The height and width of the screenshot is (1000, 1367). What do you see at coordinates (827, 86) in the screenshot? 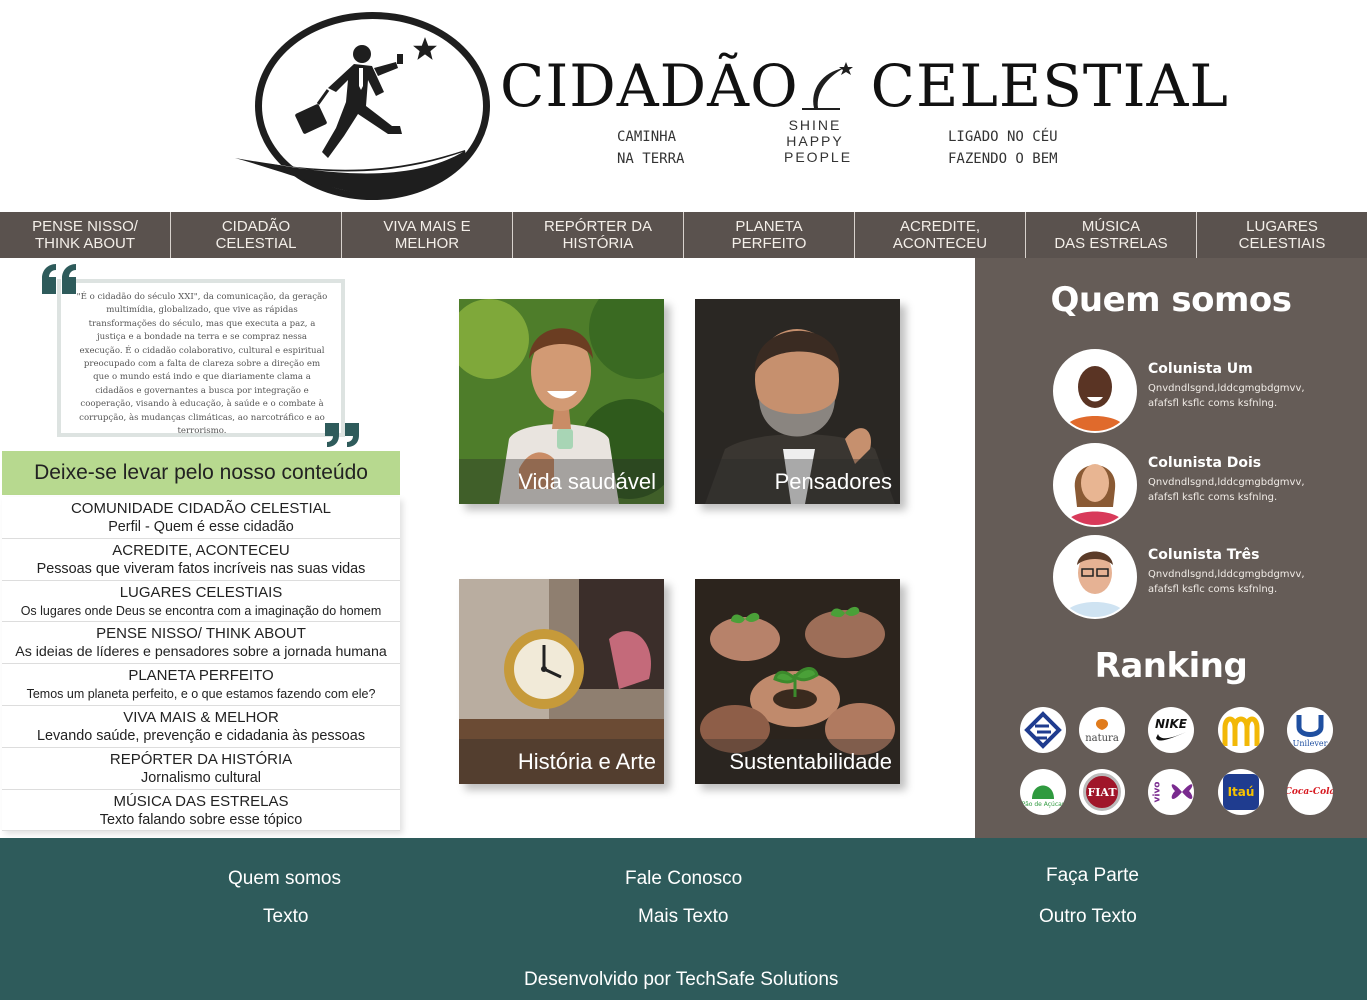
I see `moon-star-icon` at bounding box center [827, 86].